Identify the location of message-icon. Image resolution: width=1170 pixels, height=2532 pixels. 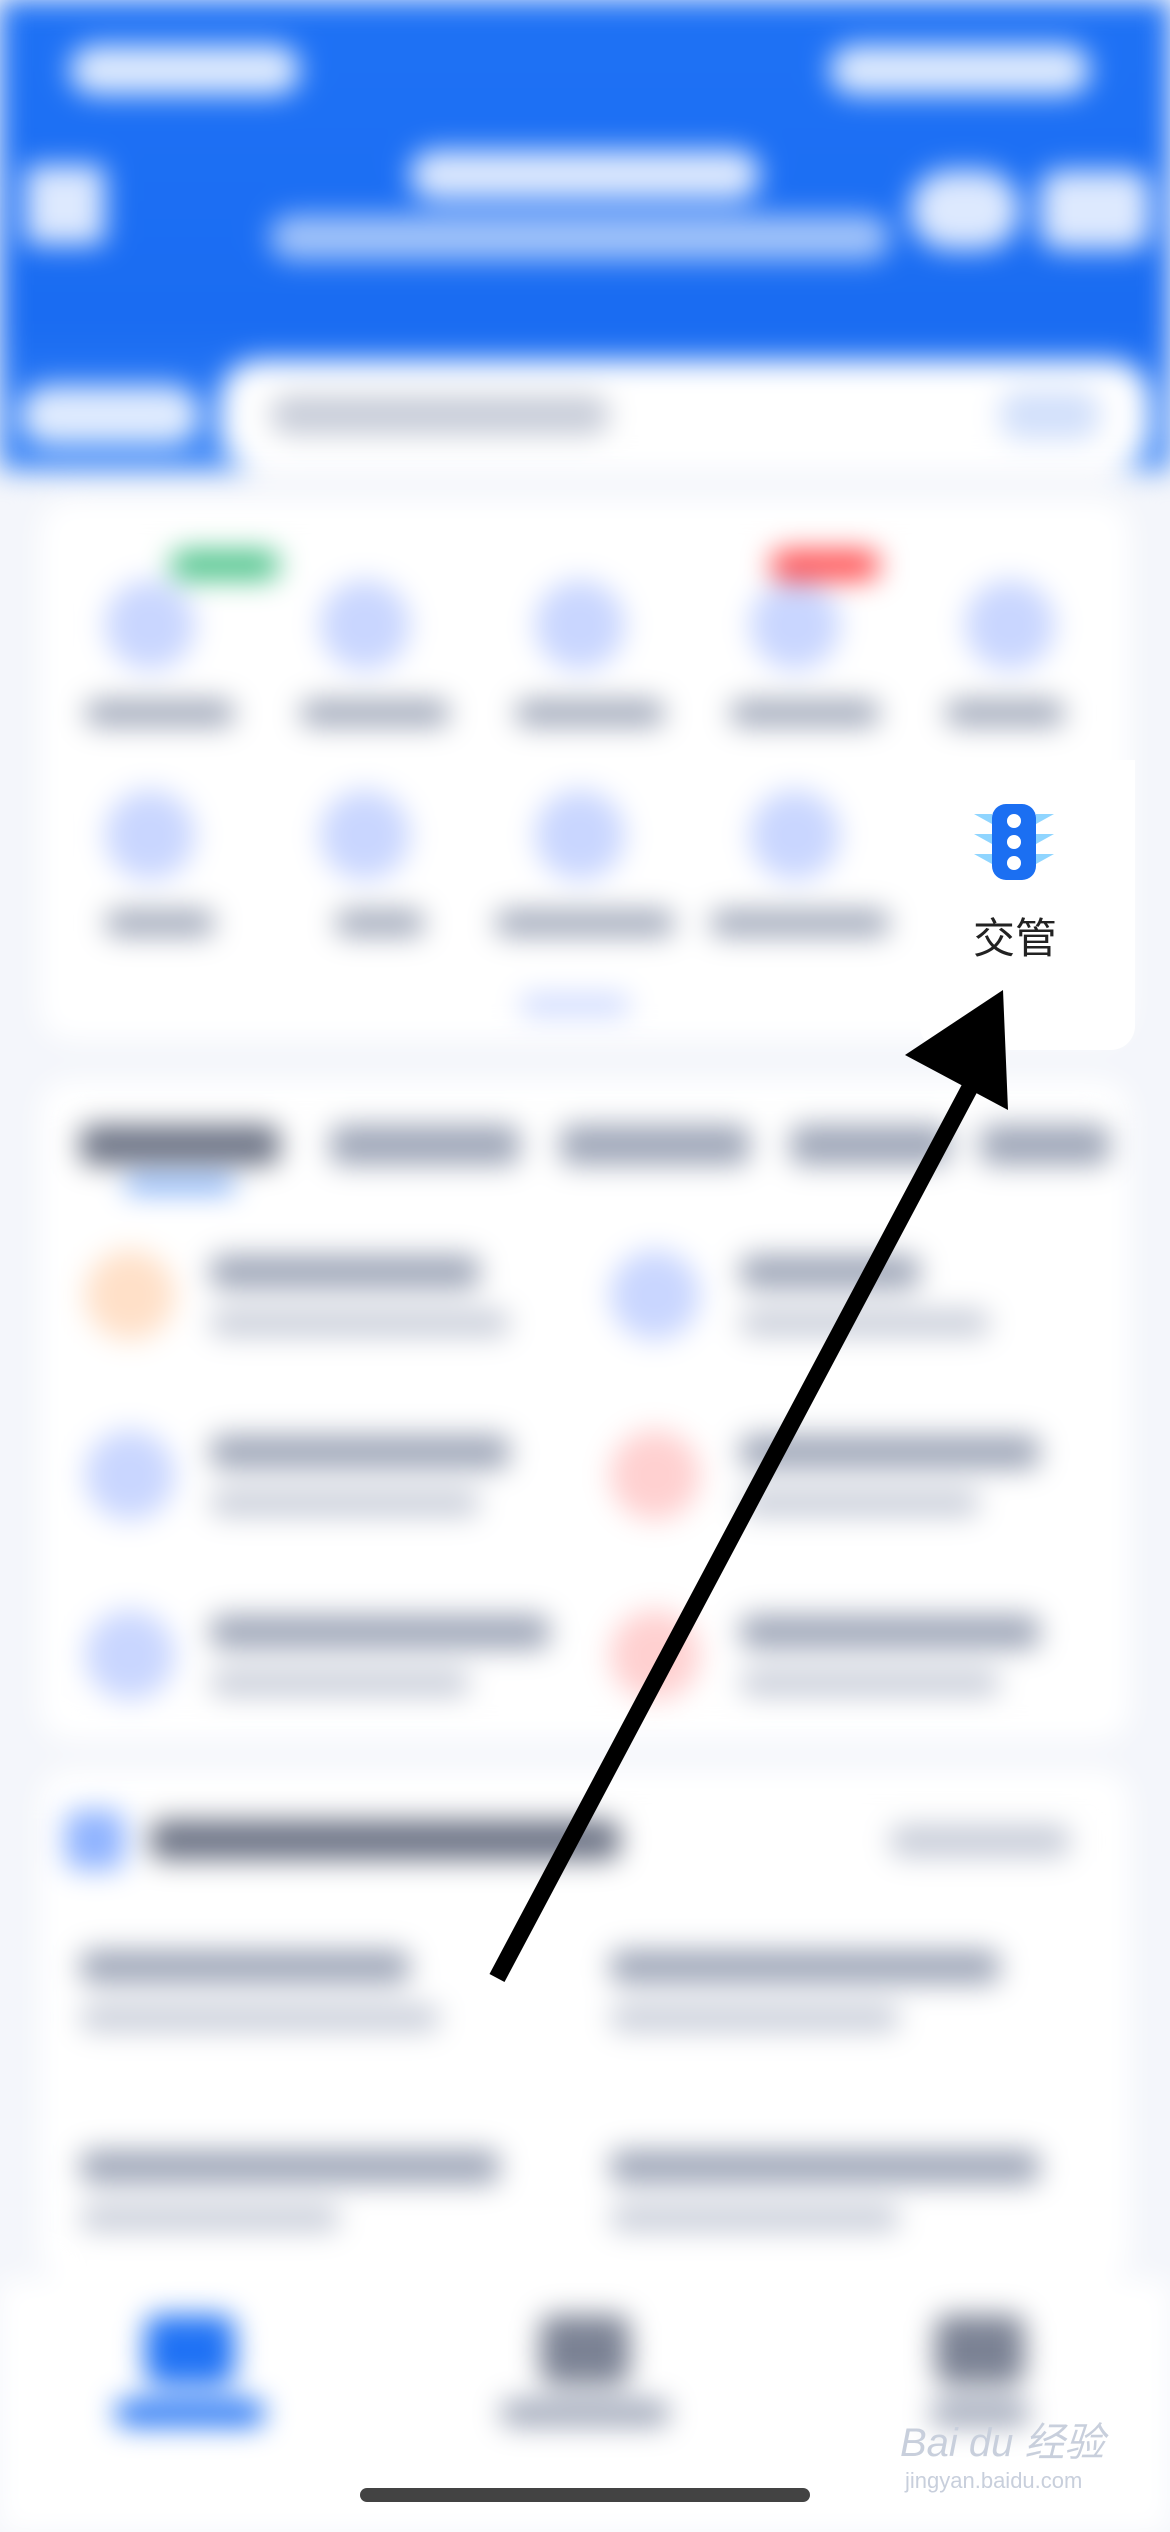
(1095, 210).